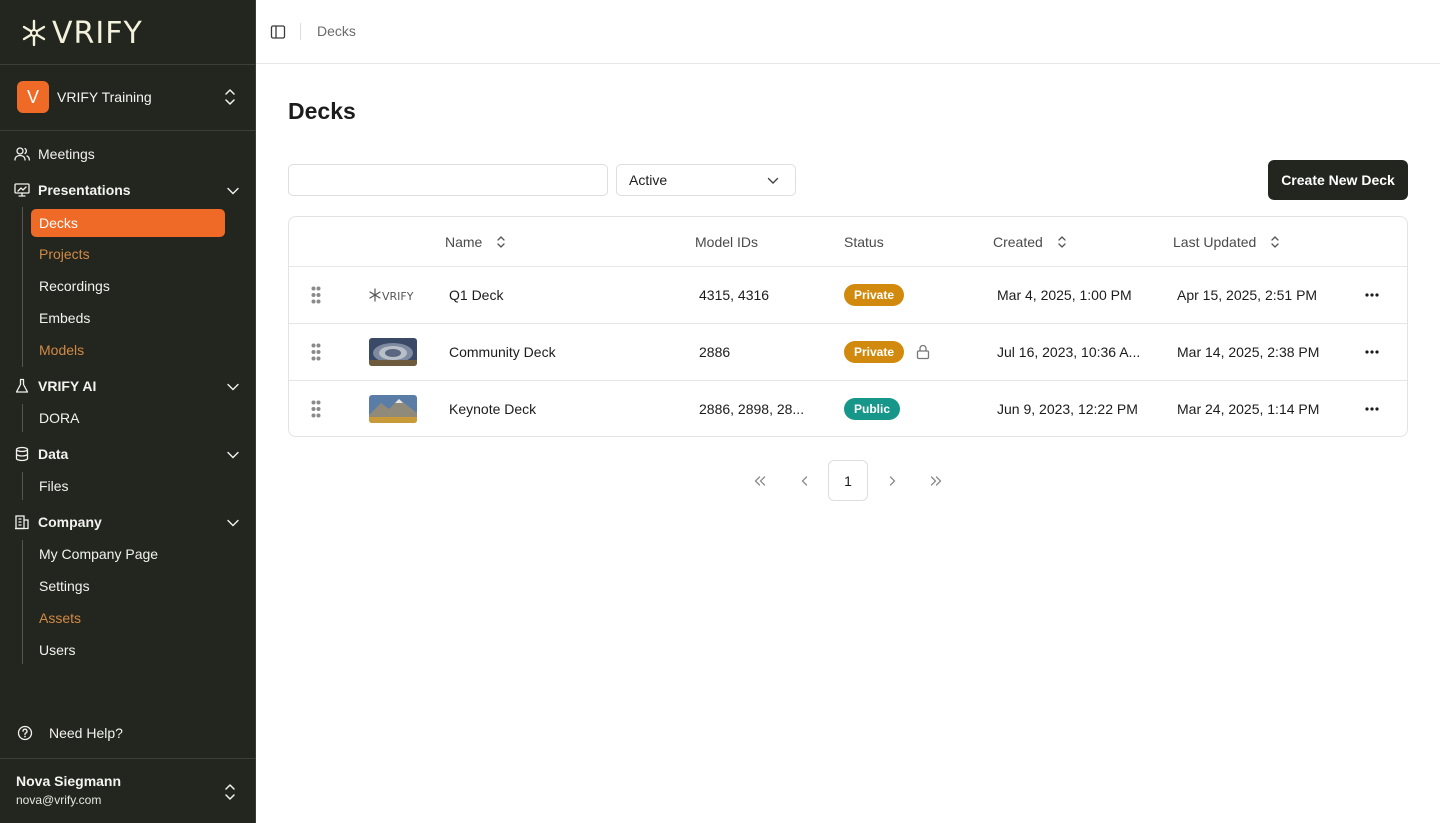  Describe the element at coordinates (1247, 295) in the screenshot. I see `last-updated-date: Apr 15, 2025, 2:51 PM` at that location.